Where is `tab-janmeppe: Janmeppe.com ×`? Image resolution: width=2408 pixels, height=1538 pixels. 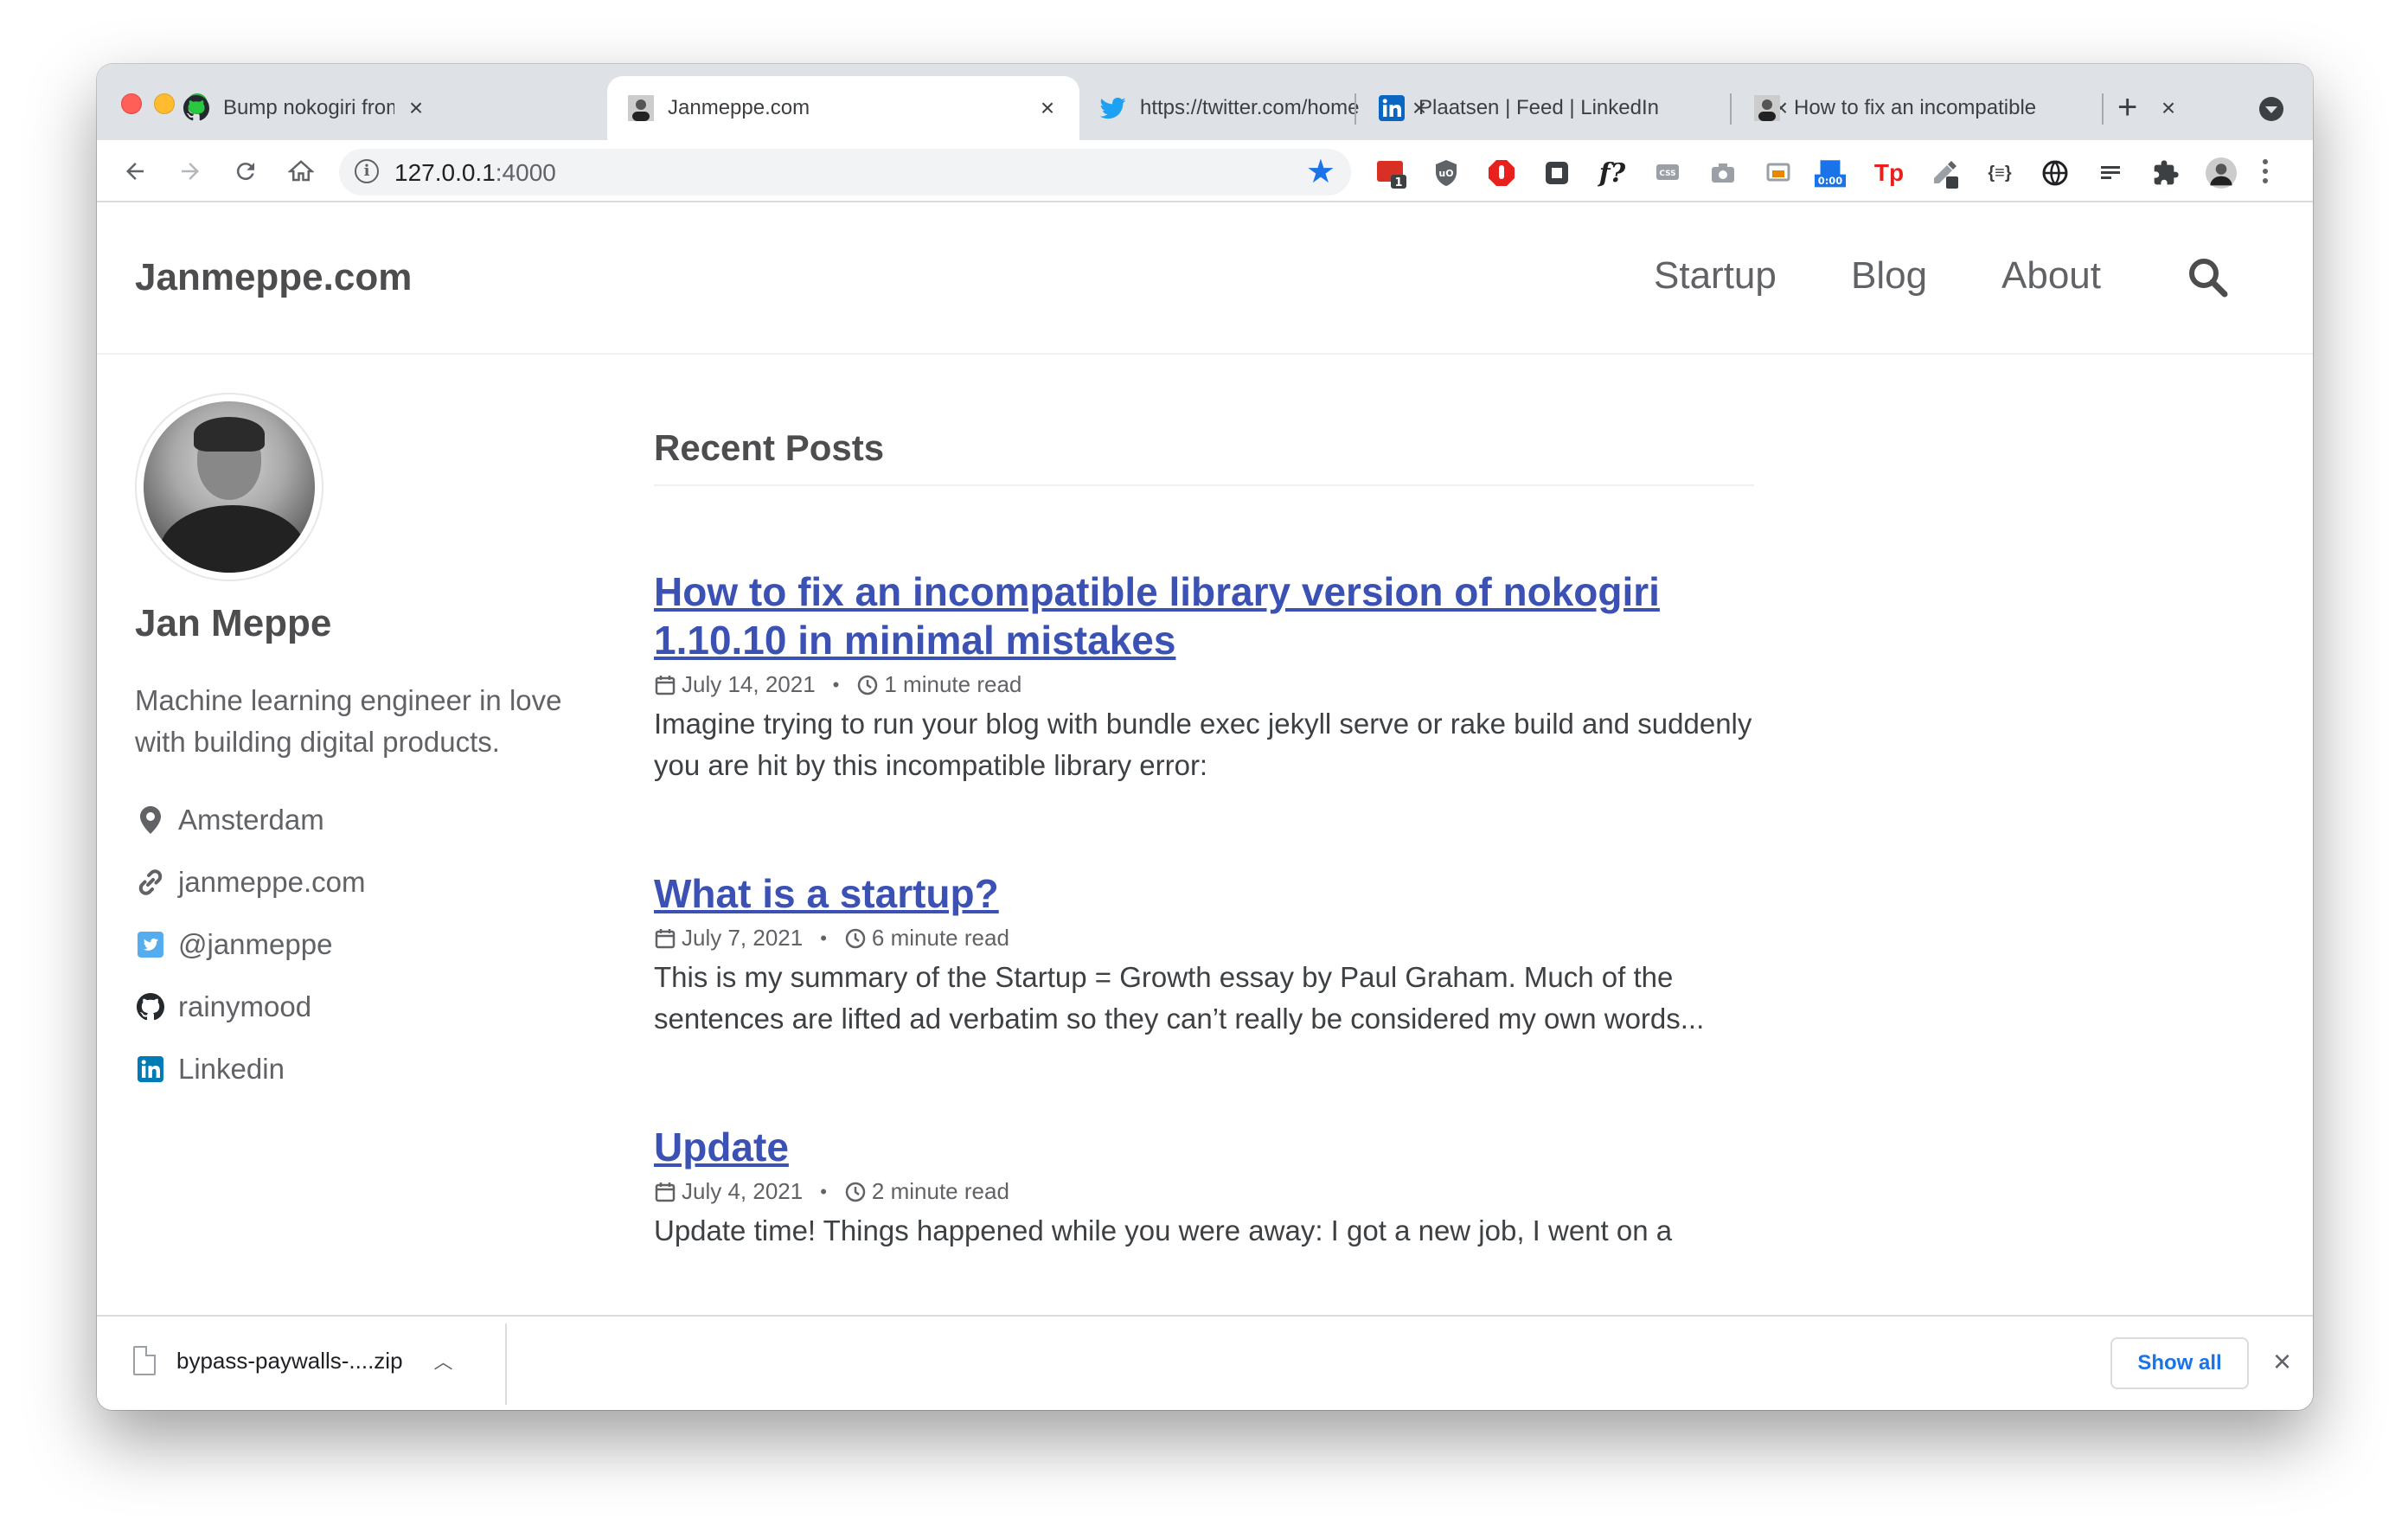
tab-janmeppe: Janmeppe.com × is located at coordinates (843, 108).